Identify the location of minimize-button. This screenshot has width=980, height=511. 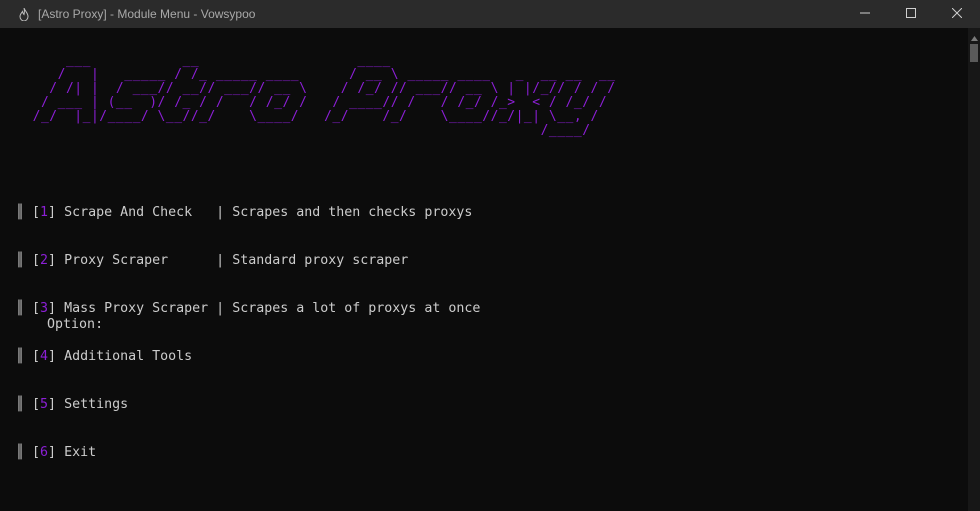
(865, 14).